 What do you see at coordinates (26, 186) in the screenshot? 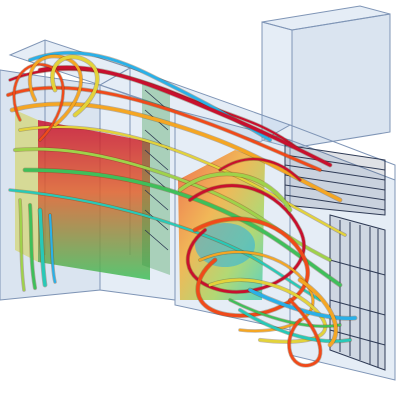
I see `colored-panel-side` at bounding box center [26, 186].